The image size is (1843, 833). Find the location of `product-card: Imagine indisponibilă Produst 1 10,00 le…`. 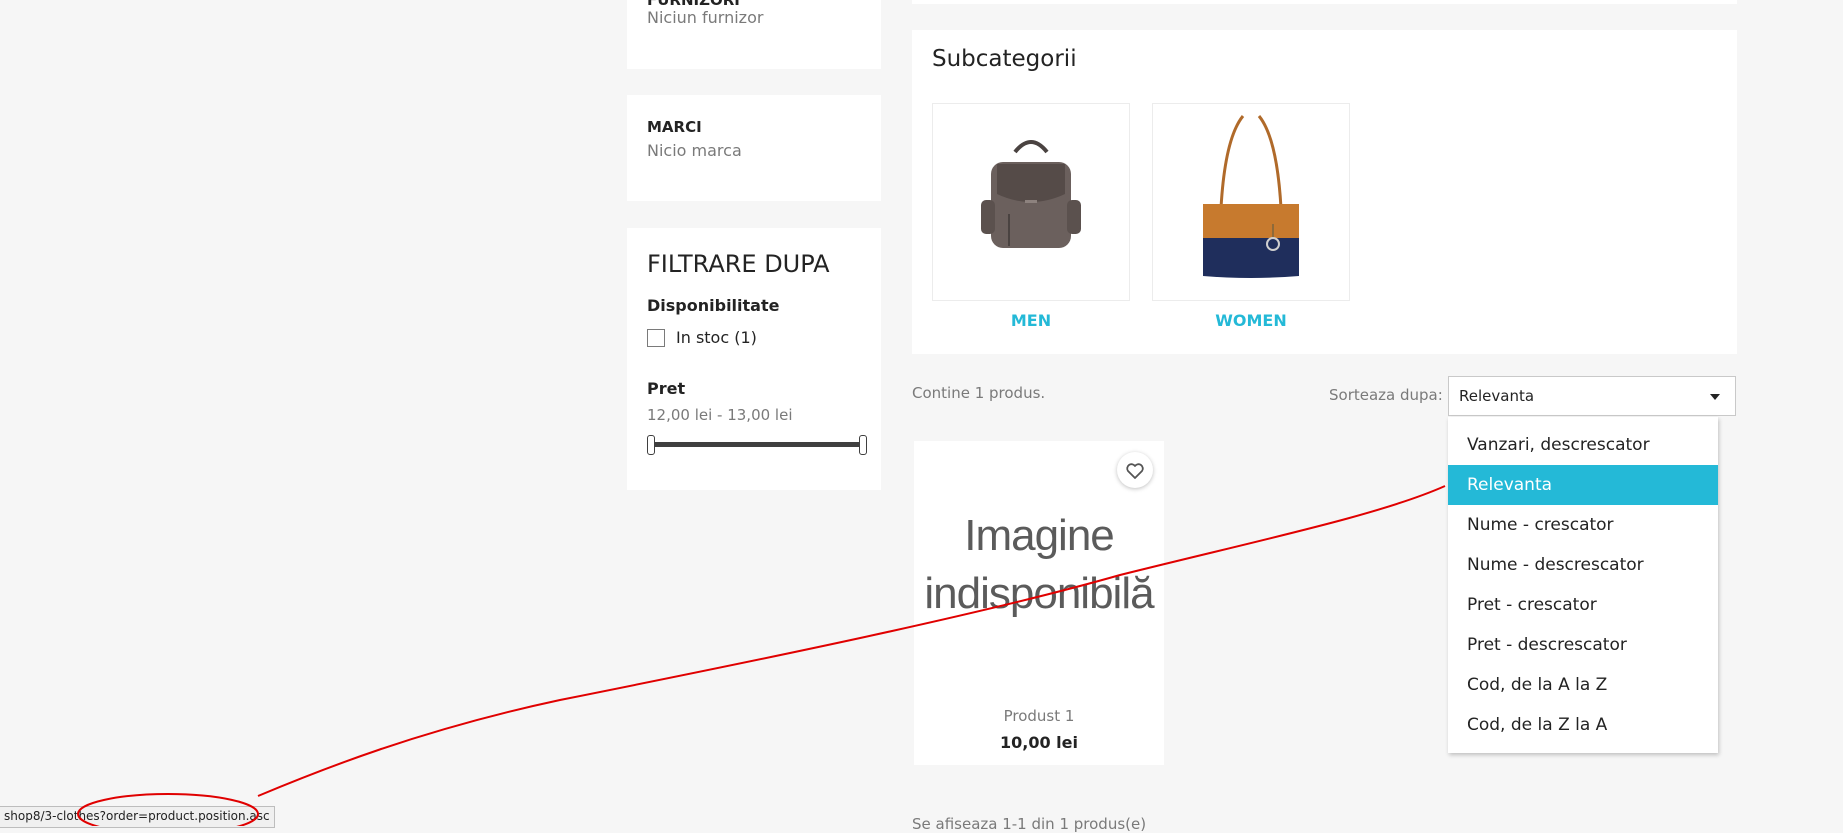

product-card: Imagine indisponibilă Produst 1 10,00 le… is located at coordinates (1039, 603).